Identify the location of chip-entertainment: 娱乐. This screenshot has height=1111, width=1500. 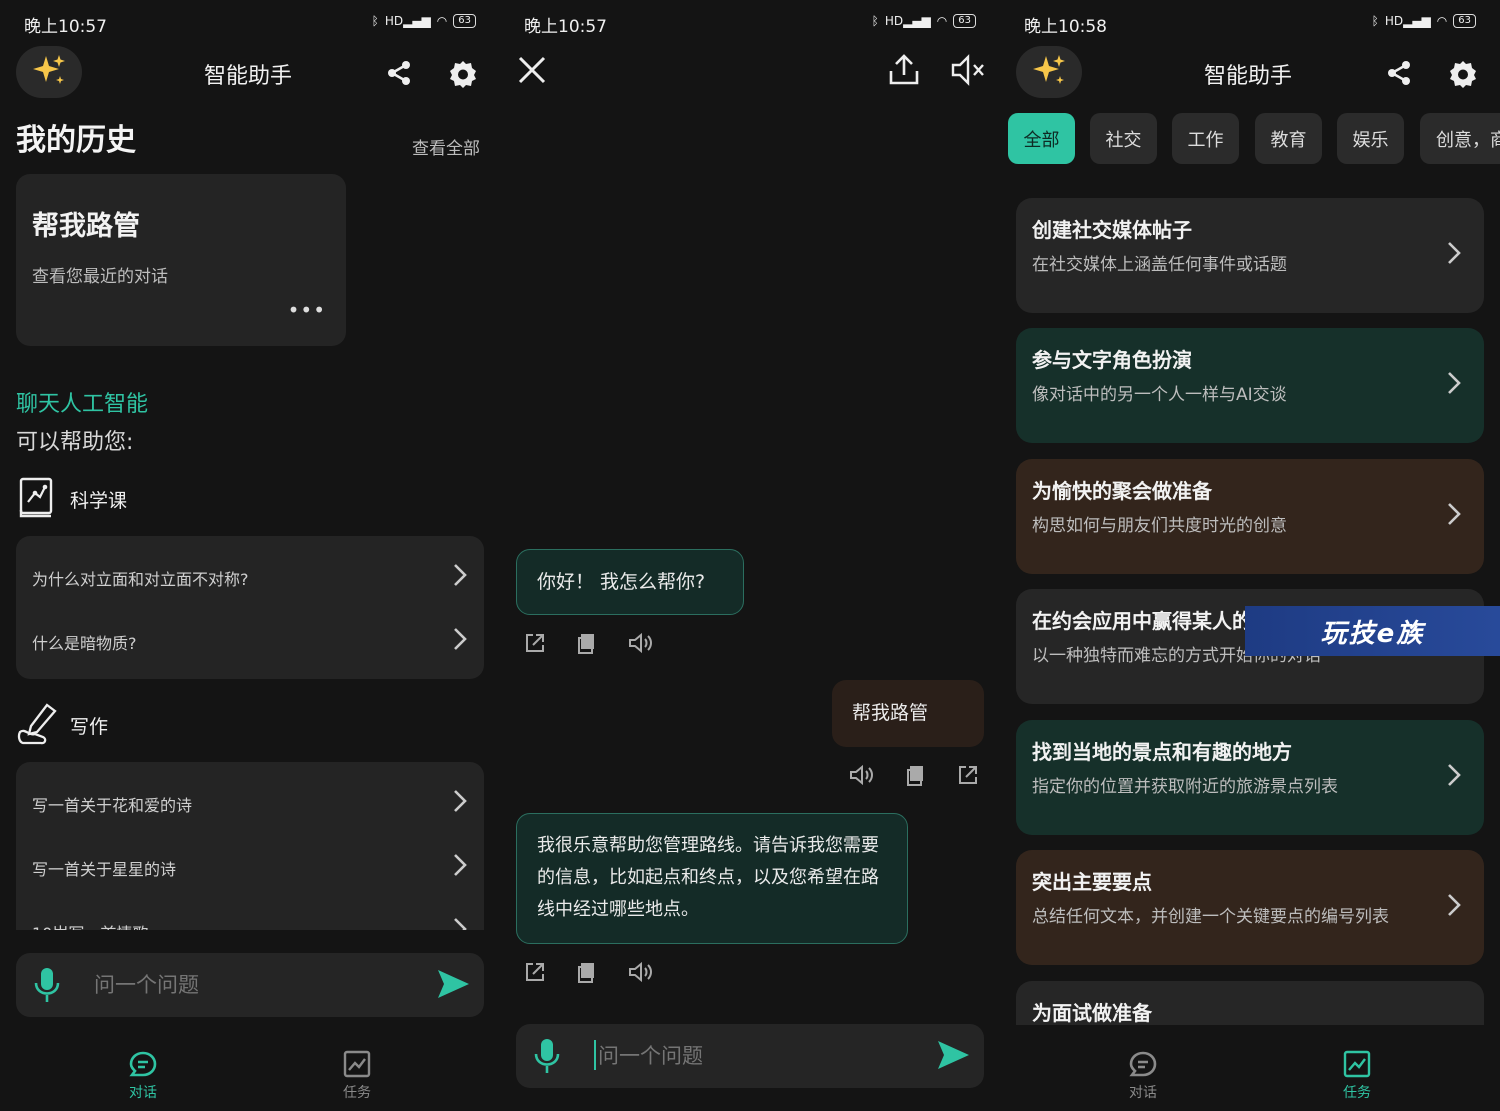
(1370, 138).